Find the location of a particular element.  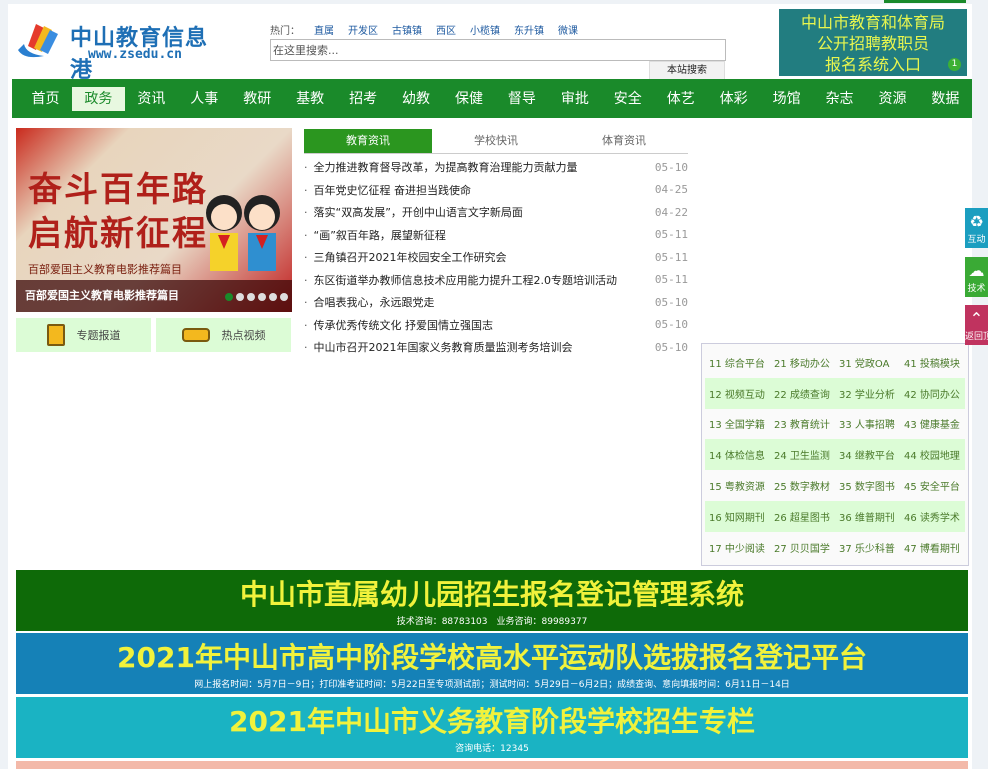

hot-link: 东升镇 is located at coordinates (529, 29).